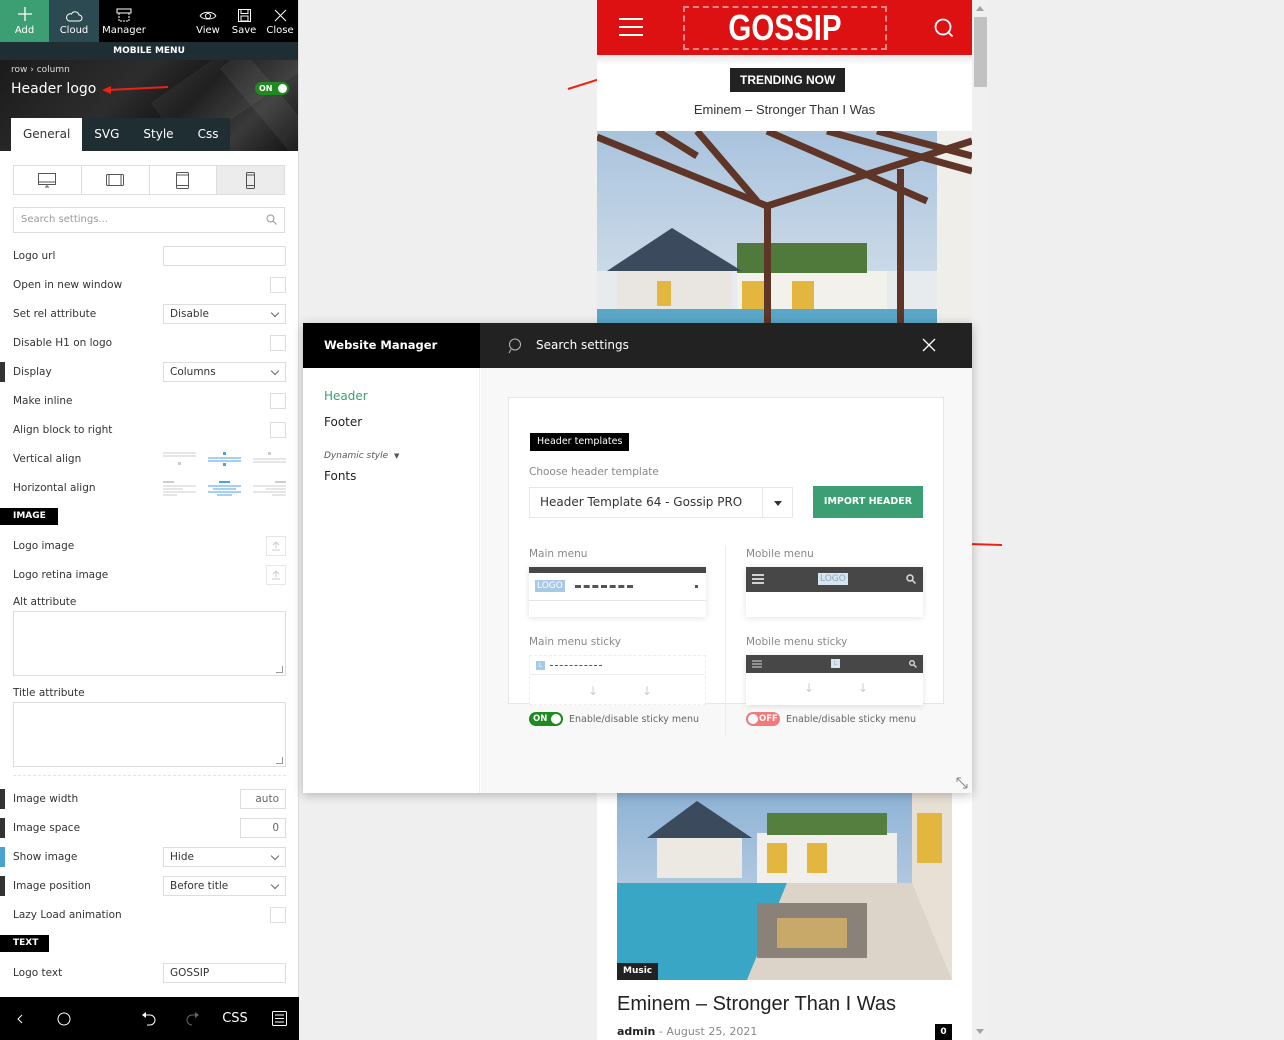  Describe the element at coordinates (124, 21) in the screenshot. I see `manager-button: Manager` at that location.